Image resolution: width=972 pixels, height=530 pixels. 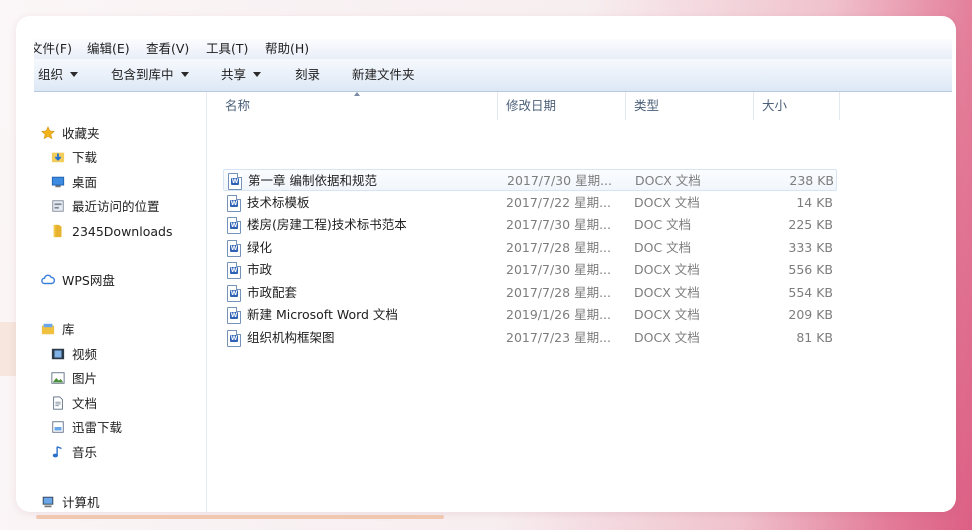 I want to click on column-name: 名称, so click(x=357, y=106).